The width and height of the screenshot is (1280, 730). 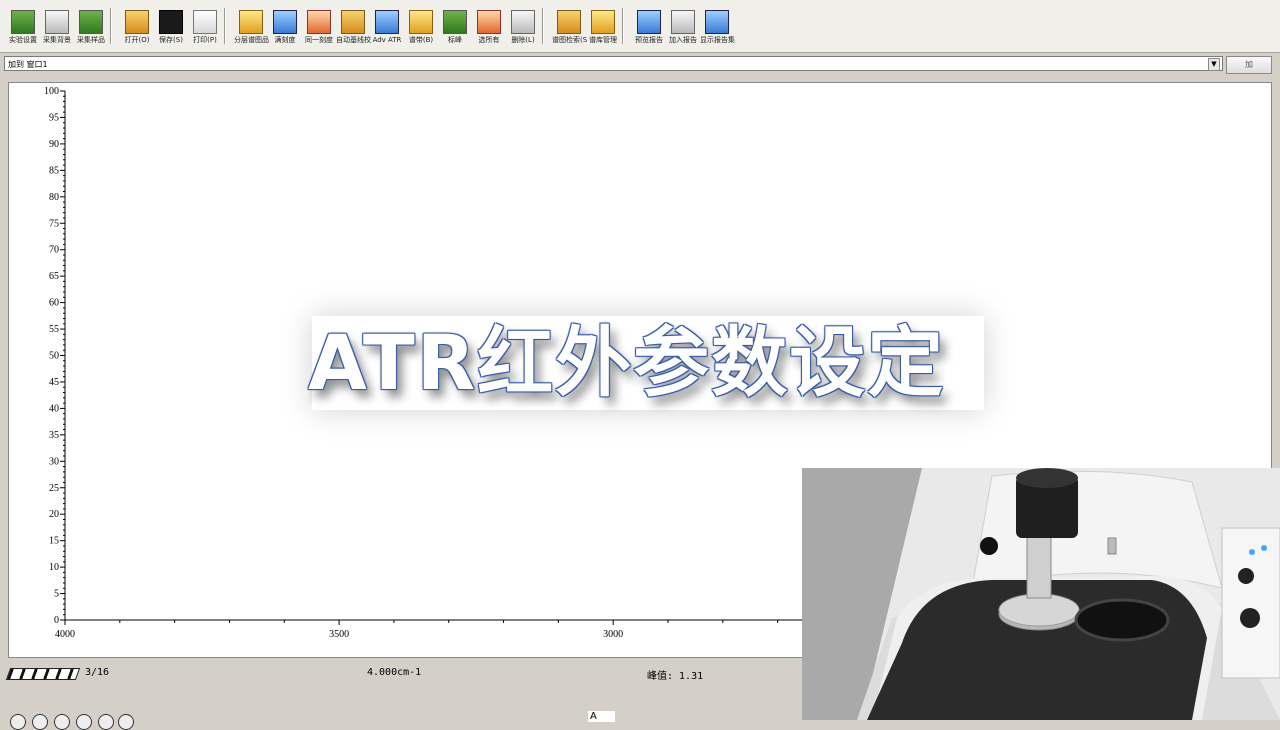 I want to click on y-tick-label: 25, so click(x=54, y=488).